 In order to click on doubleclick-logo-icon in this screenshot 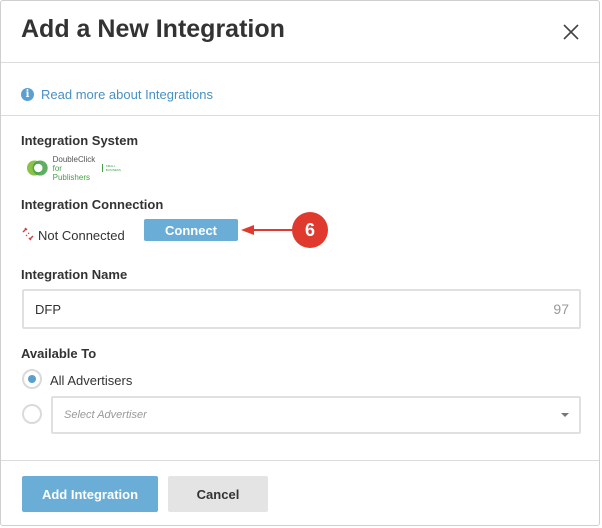, I will do `click(37, 168)`.